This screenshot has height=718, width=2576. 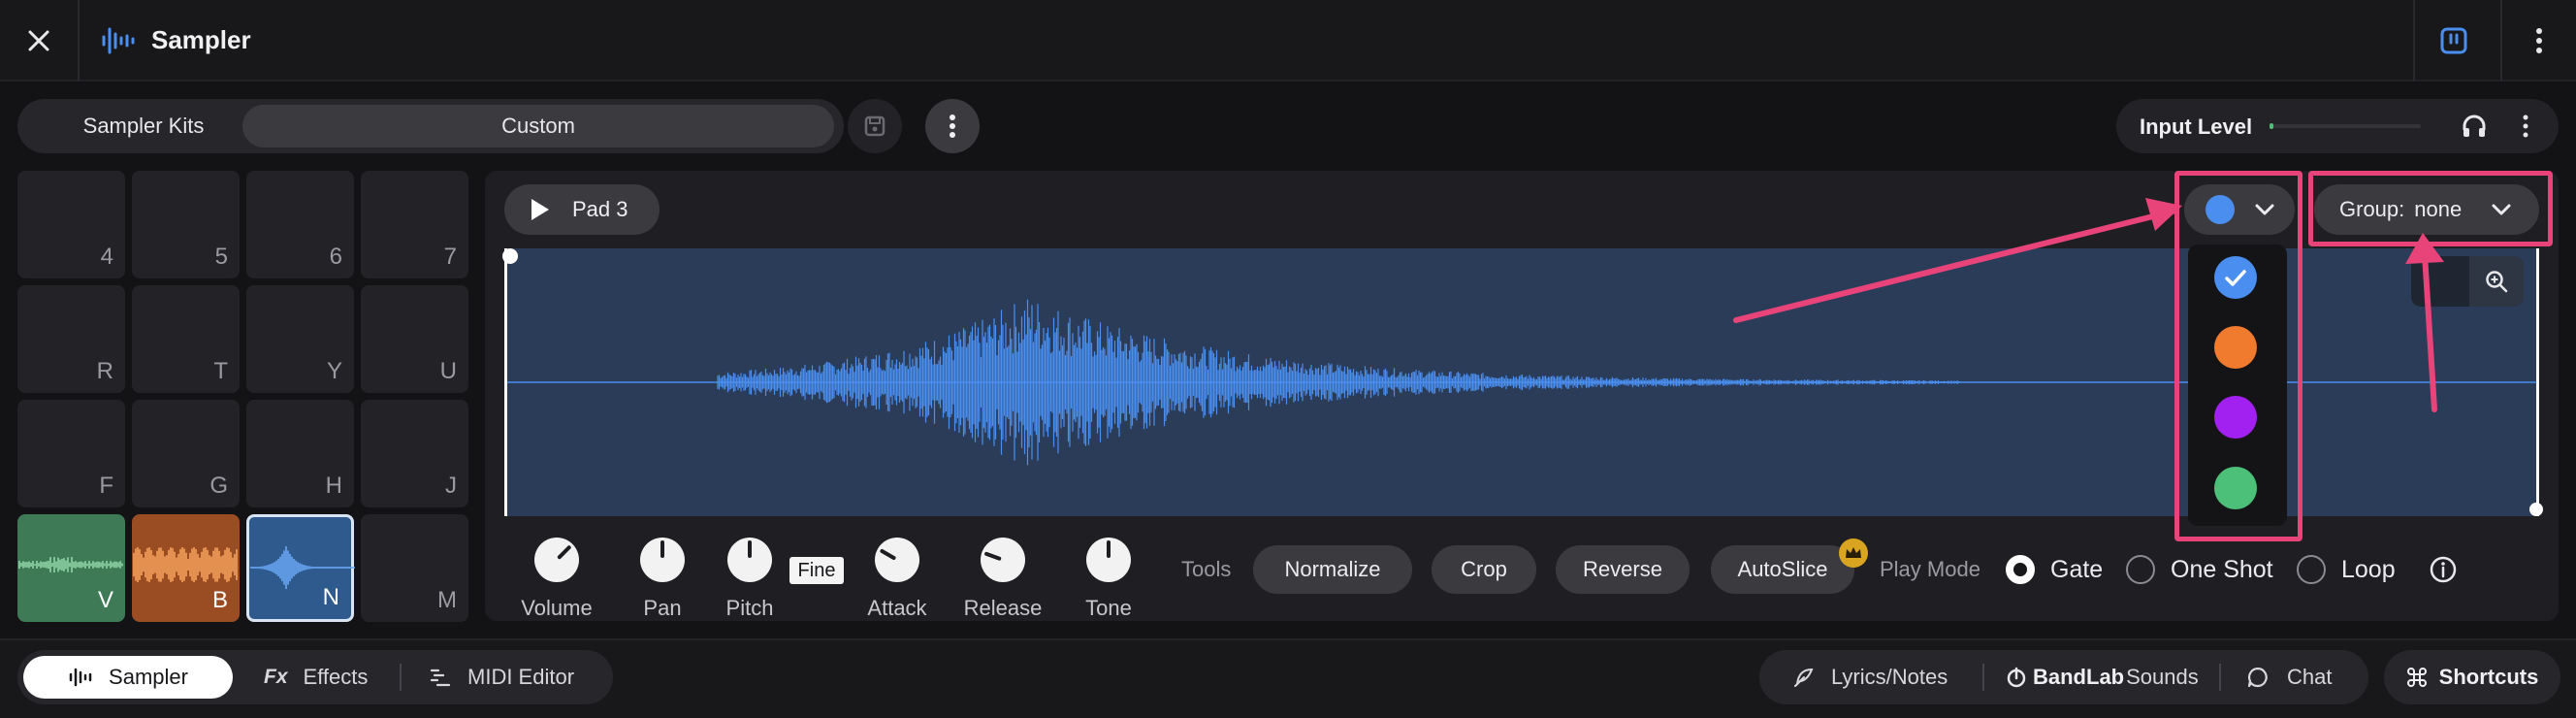 I want to click on command-icon, so click(x=2416, y=677).